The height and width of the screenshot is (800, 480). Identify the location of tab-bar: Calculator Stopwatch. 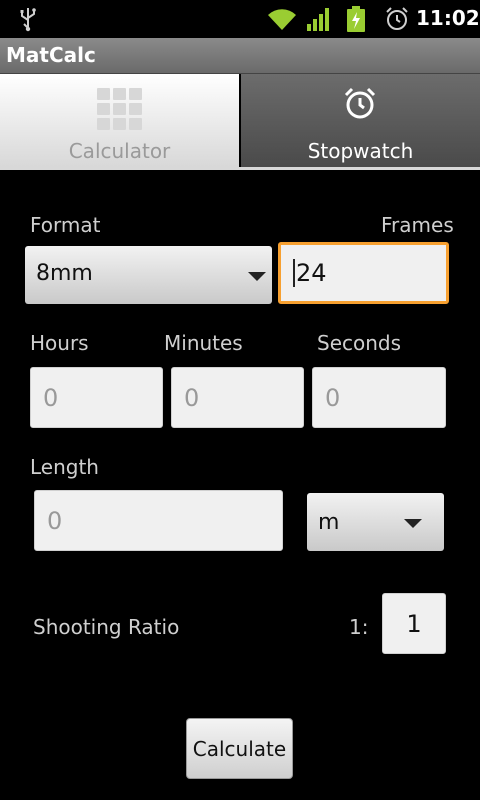
(240, 122).